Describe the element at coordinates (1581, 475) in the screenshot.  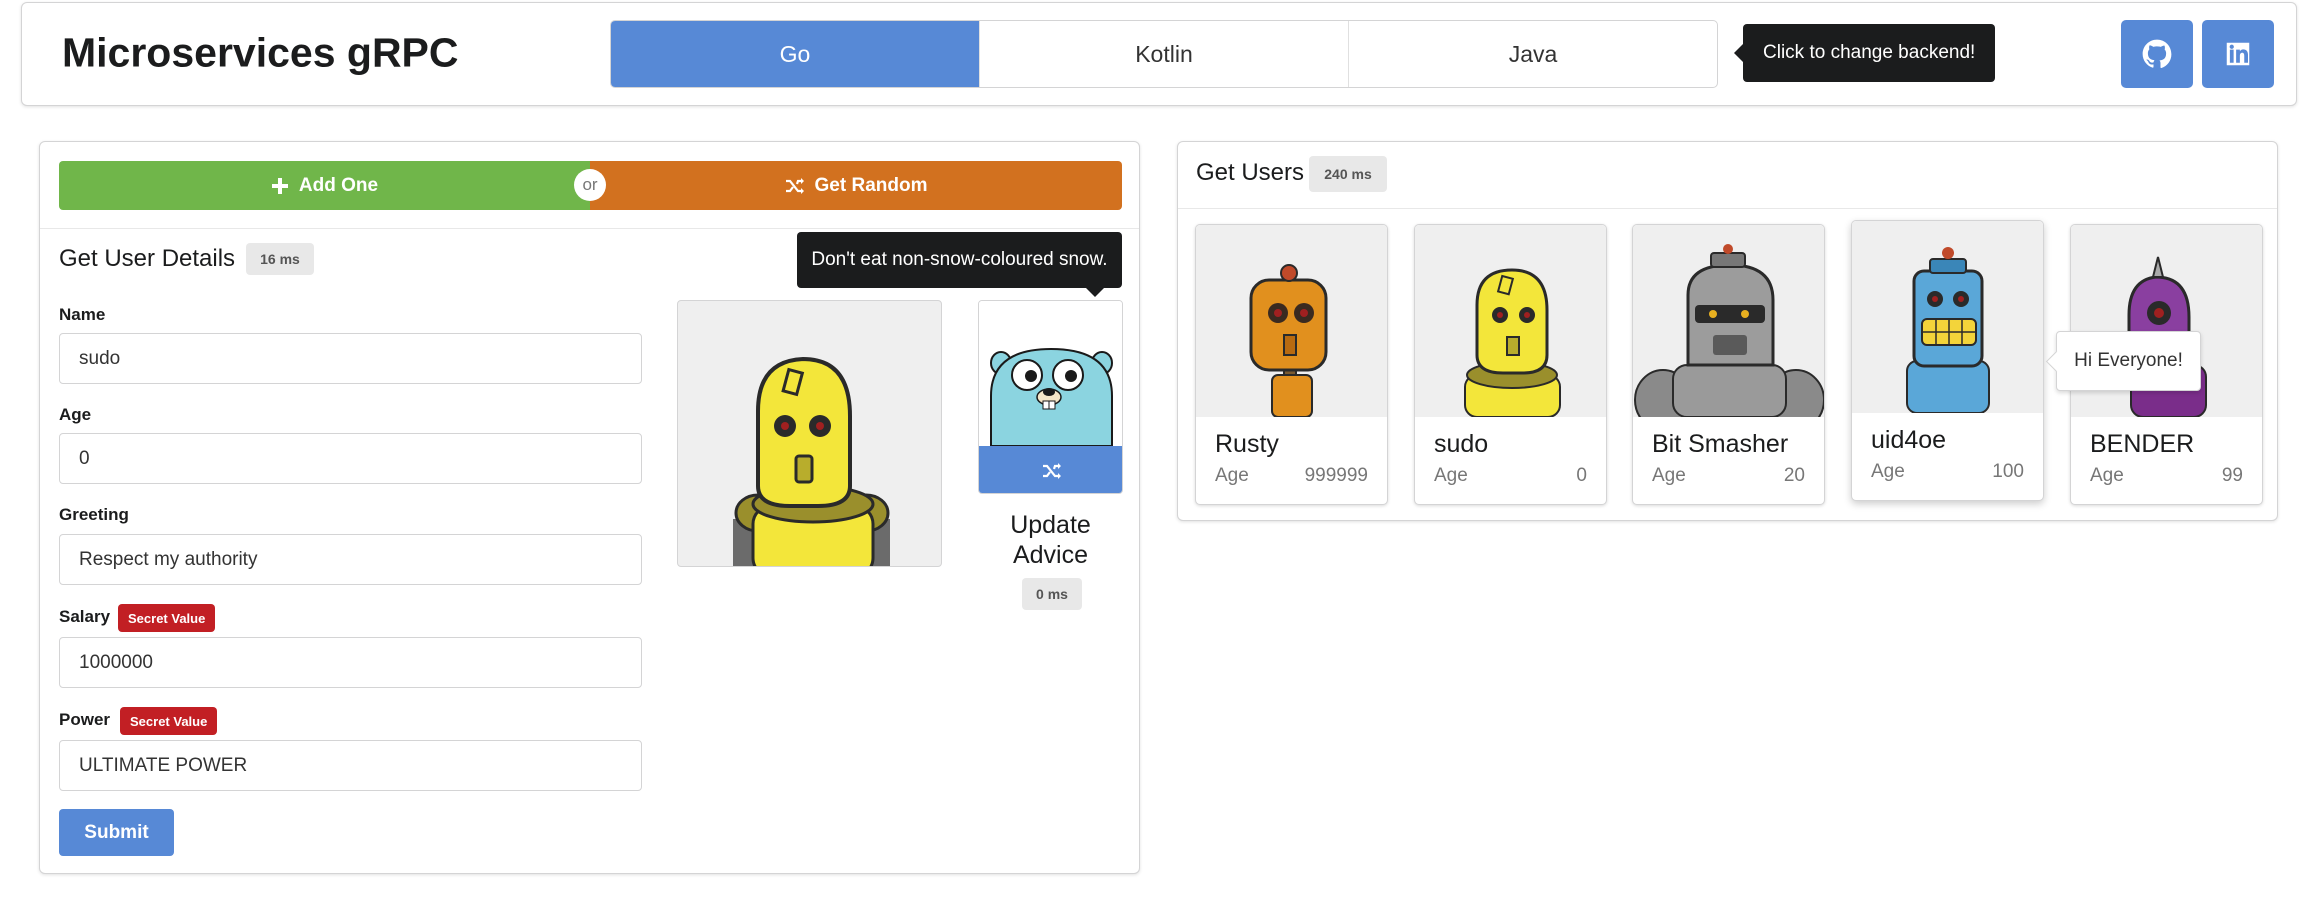
I see `user-age: 0` at that location.